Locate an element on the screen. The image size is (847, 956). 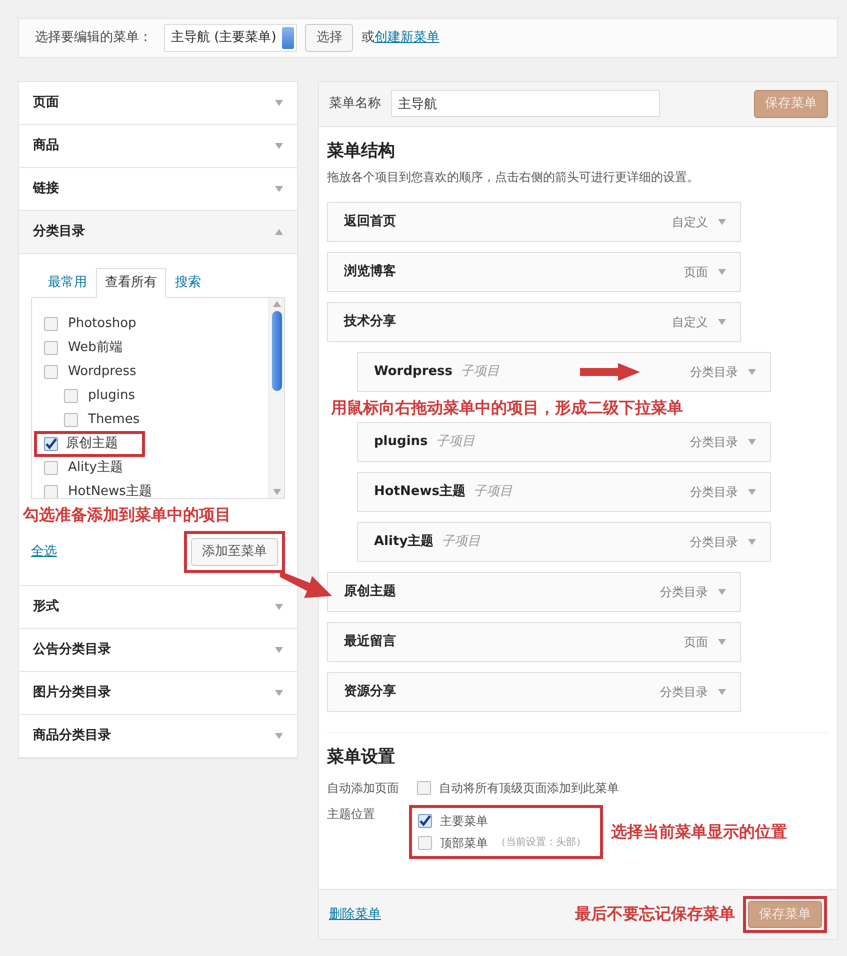
annotation-text: 选择当前菜单显示的位置 is located at coordinates (699, 831).